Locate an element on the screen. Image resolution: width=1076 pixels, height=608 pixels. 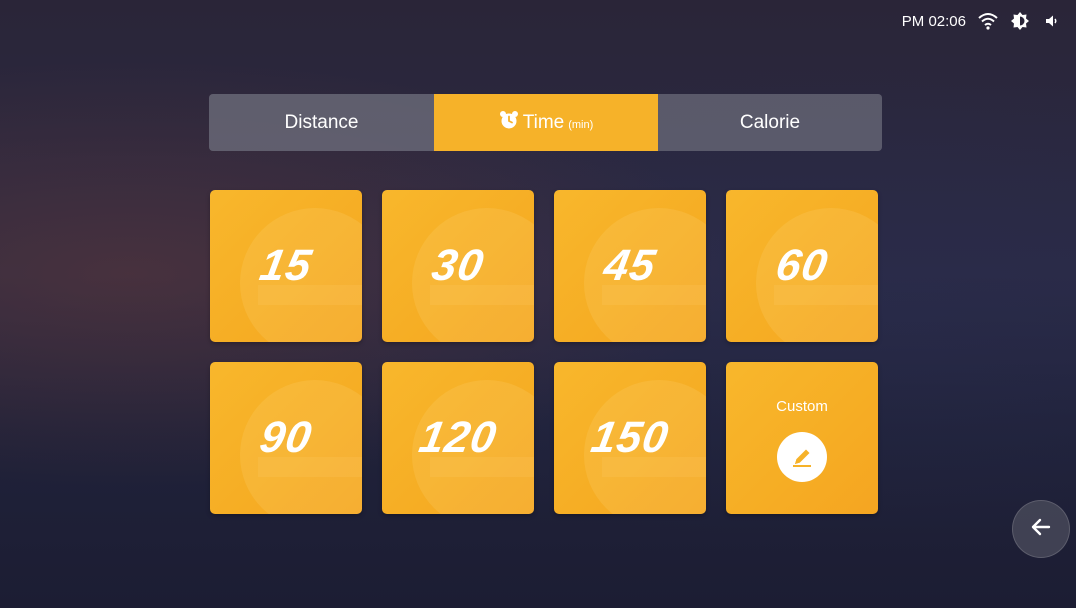
time-option-45: 45 is located at coordinates (630, 266).